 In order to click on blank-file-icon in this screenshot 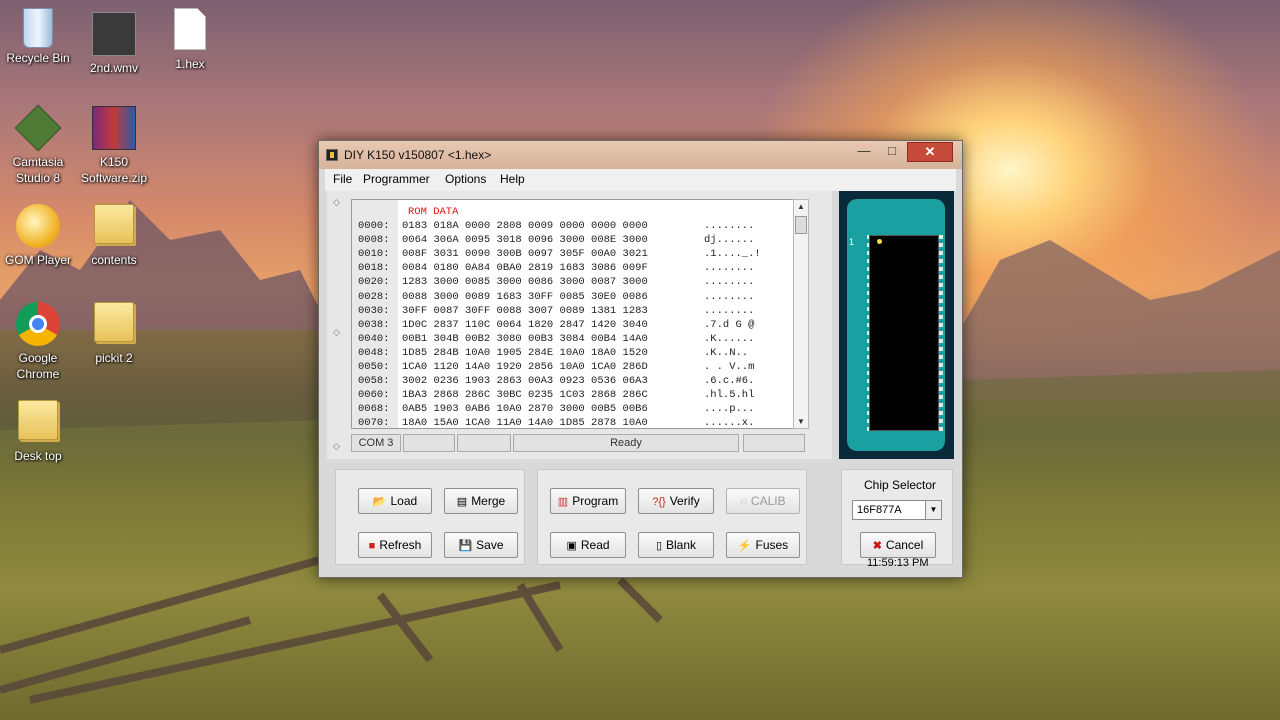, I will do `click(190, 29)`.